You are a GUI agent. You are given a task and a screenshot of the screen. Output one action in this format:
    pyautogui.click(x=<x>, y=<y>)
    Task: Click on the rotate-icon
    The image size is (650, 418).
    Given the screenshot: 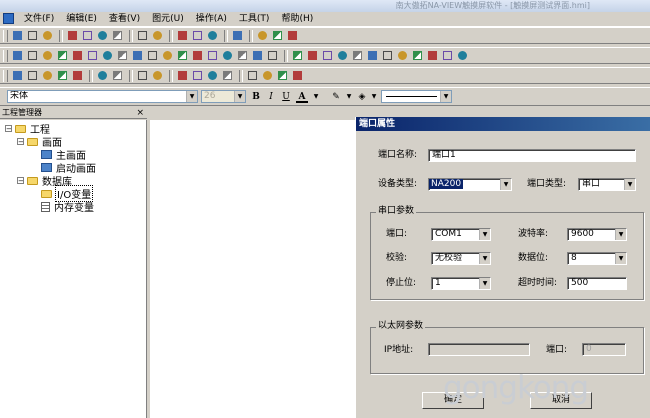 What is the action you would take?
    pyautogui.click(x=142, y=75)
    